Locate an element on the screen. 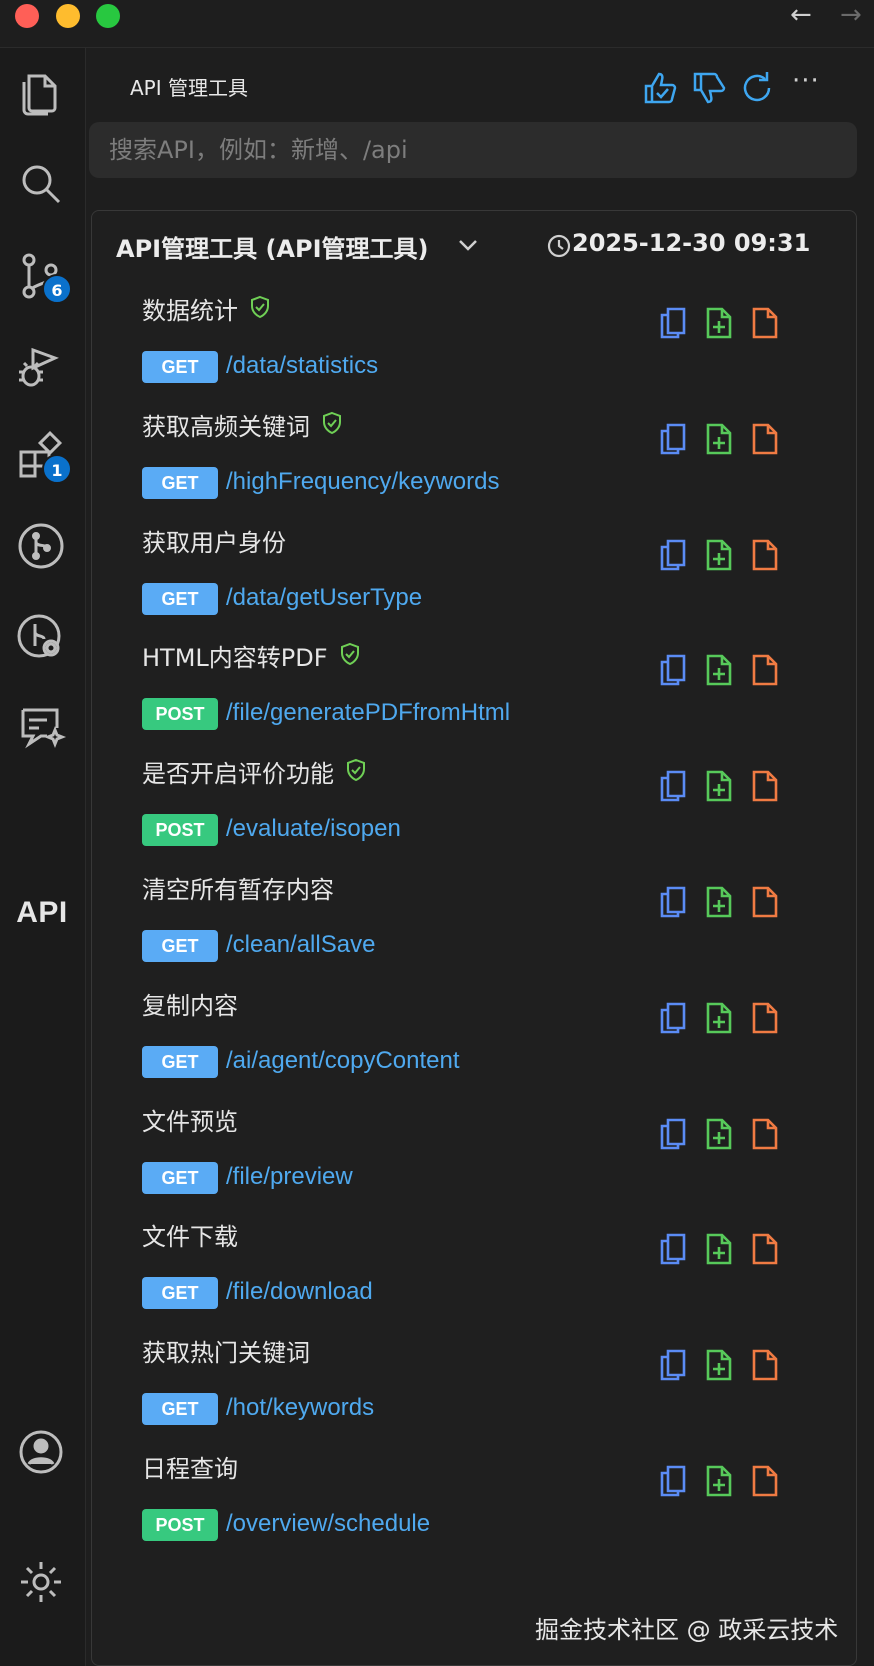  api-list-item: 获取高频关键词 GET/highFrequency/keywords is located at coordinates (475, 469).